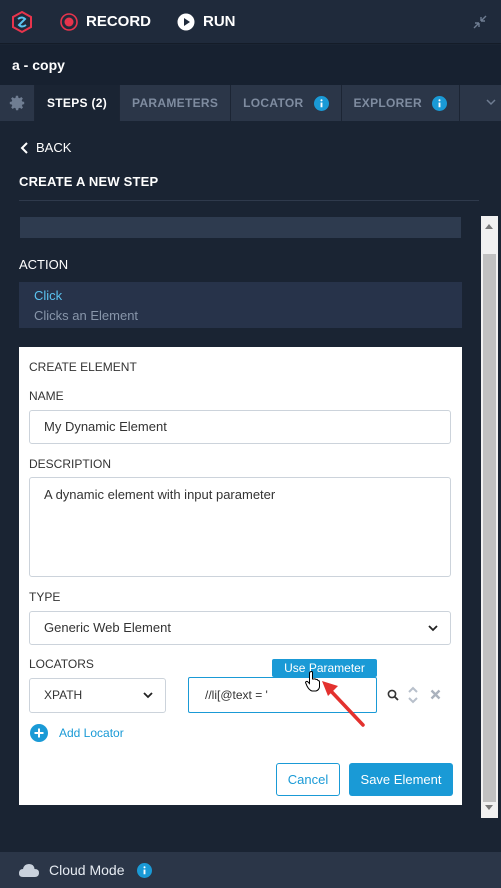 This screenshot has height=888, width=501. What do you see at coordinates (240, 527) in the screenshot?
I see `description-field: A dynamic element with input parameter` at bounding box center [240, 527].